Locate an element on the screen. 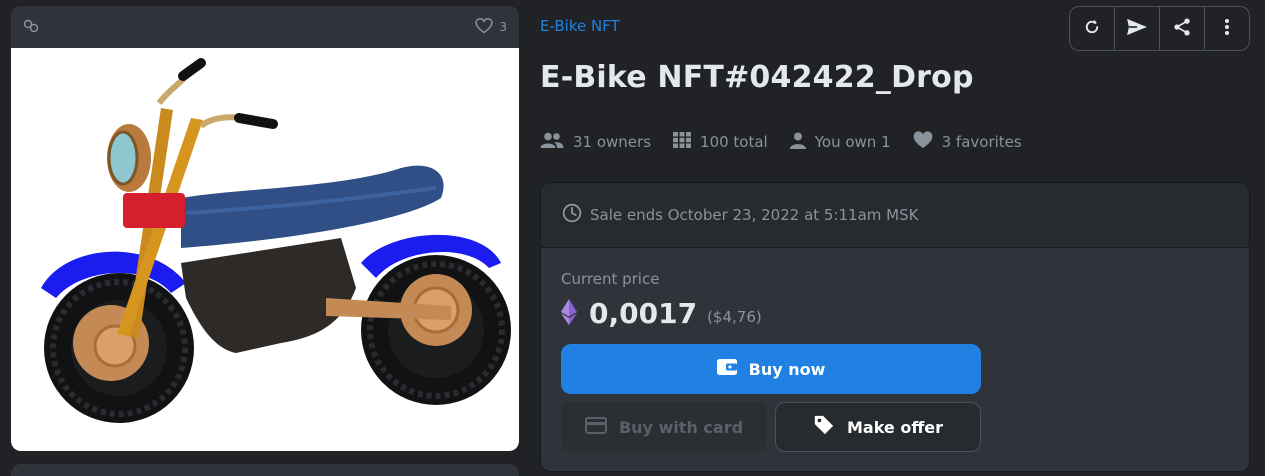  you-own-label: You own 1 is located at coordinates (852, 142).